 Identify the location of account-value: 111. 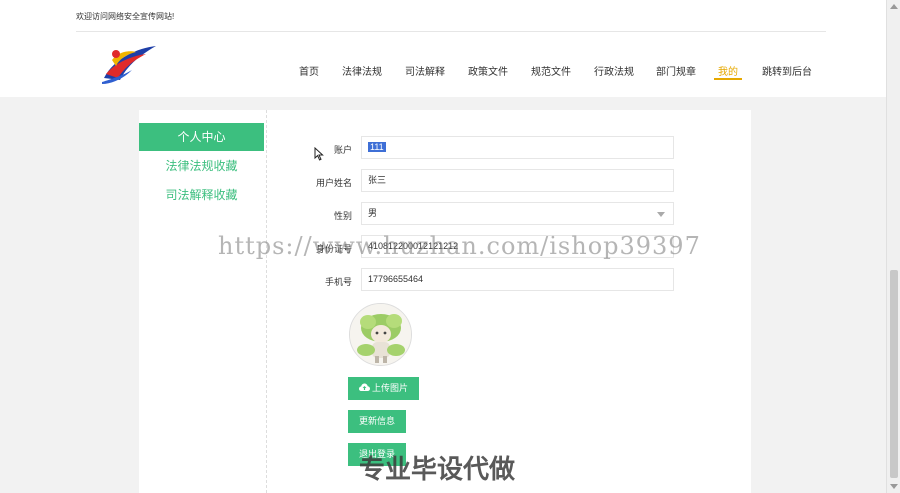
(377, 147).